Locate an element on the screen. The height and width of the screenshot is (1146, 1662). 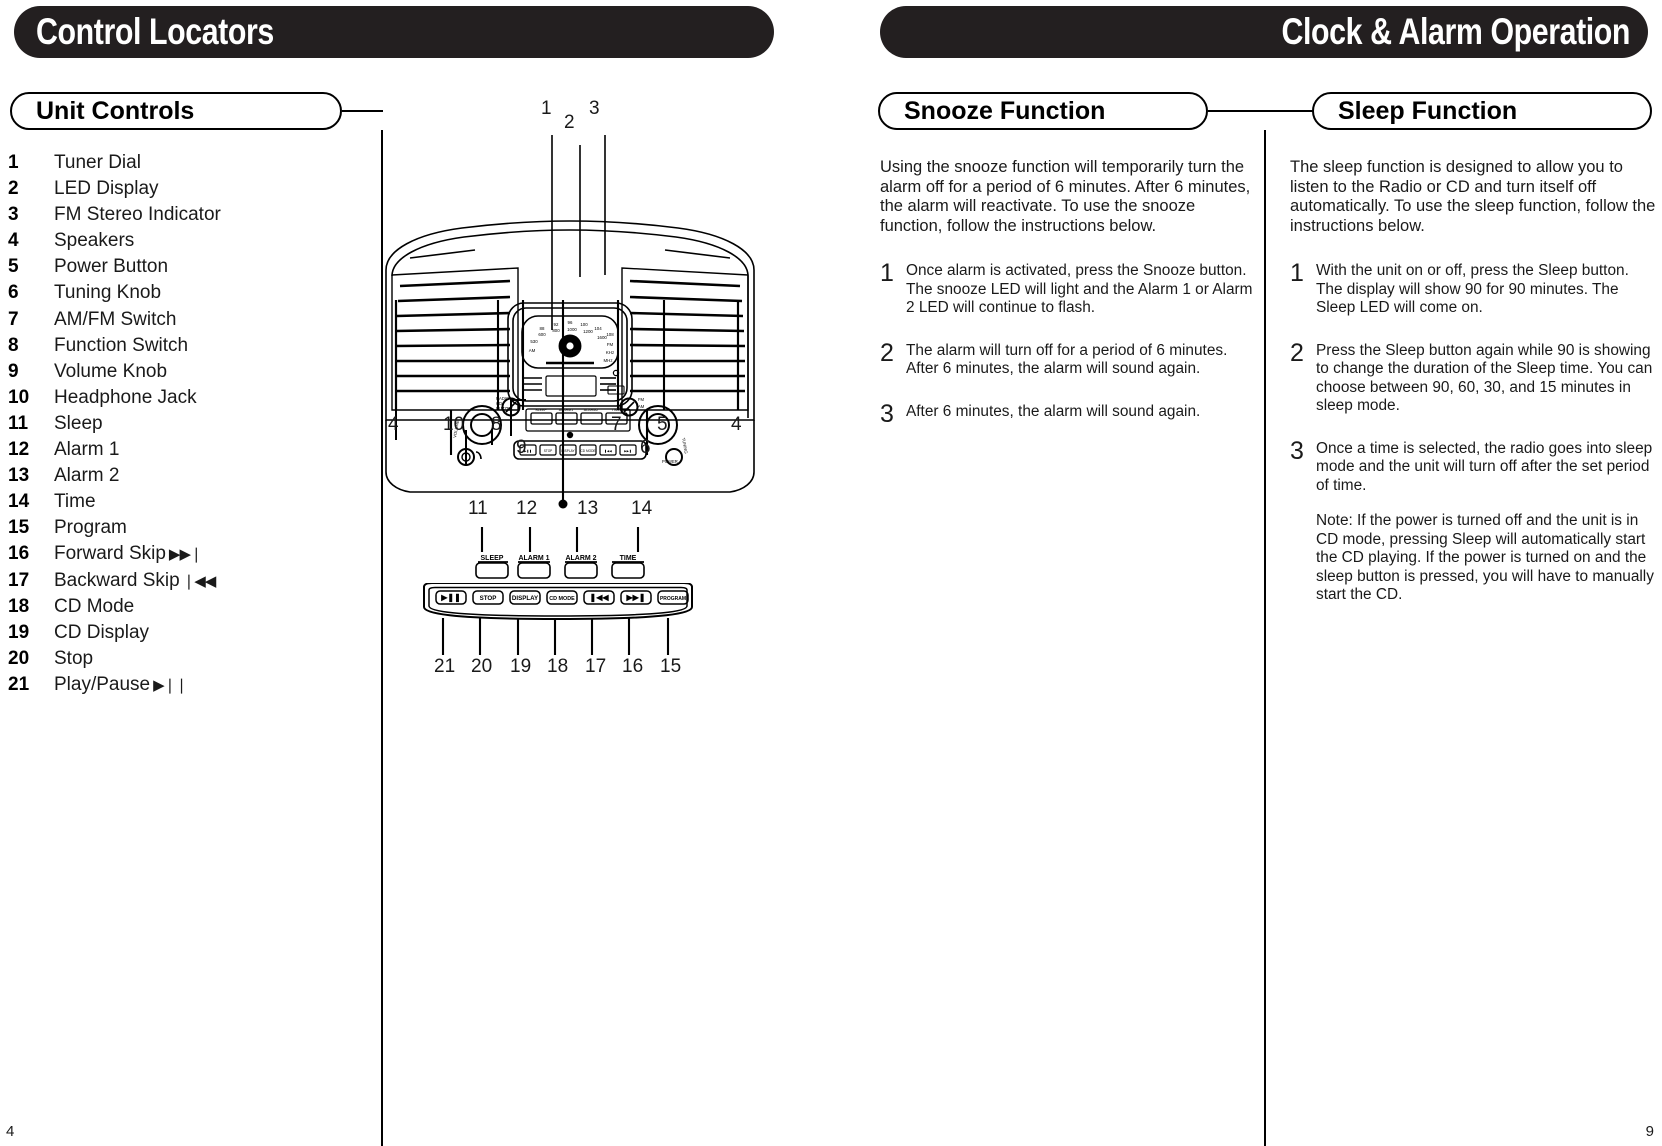
control-number: 15 is located at coordinates (19, 528).